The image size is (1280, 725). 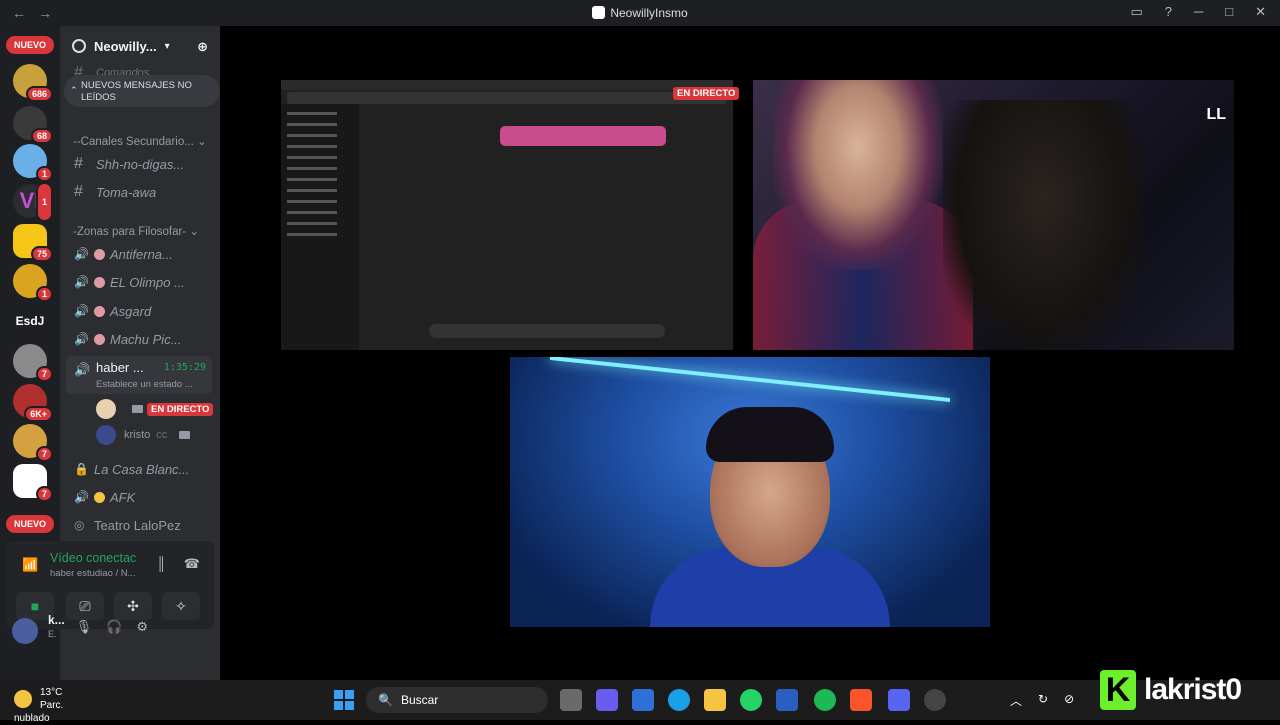 What do you see at coordinates (607, 700) in the screenshot?
I see `copilot-icon` at bounding box center [607, 700].